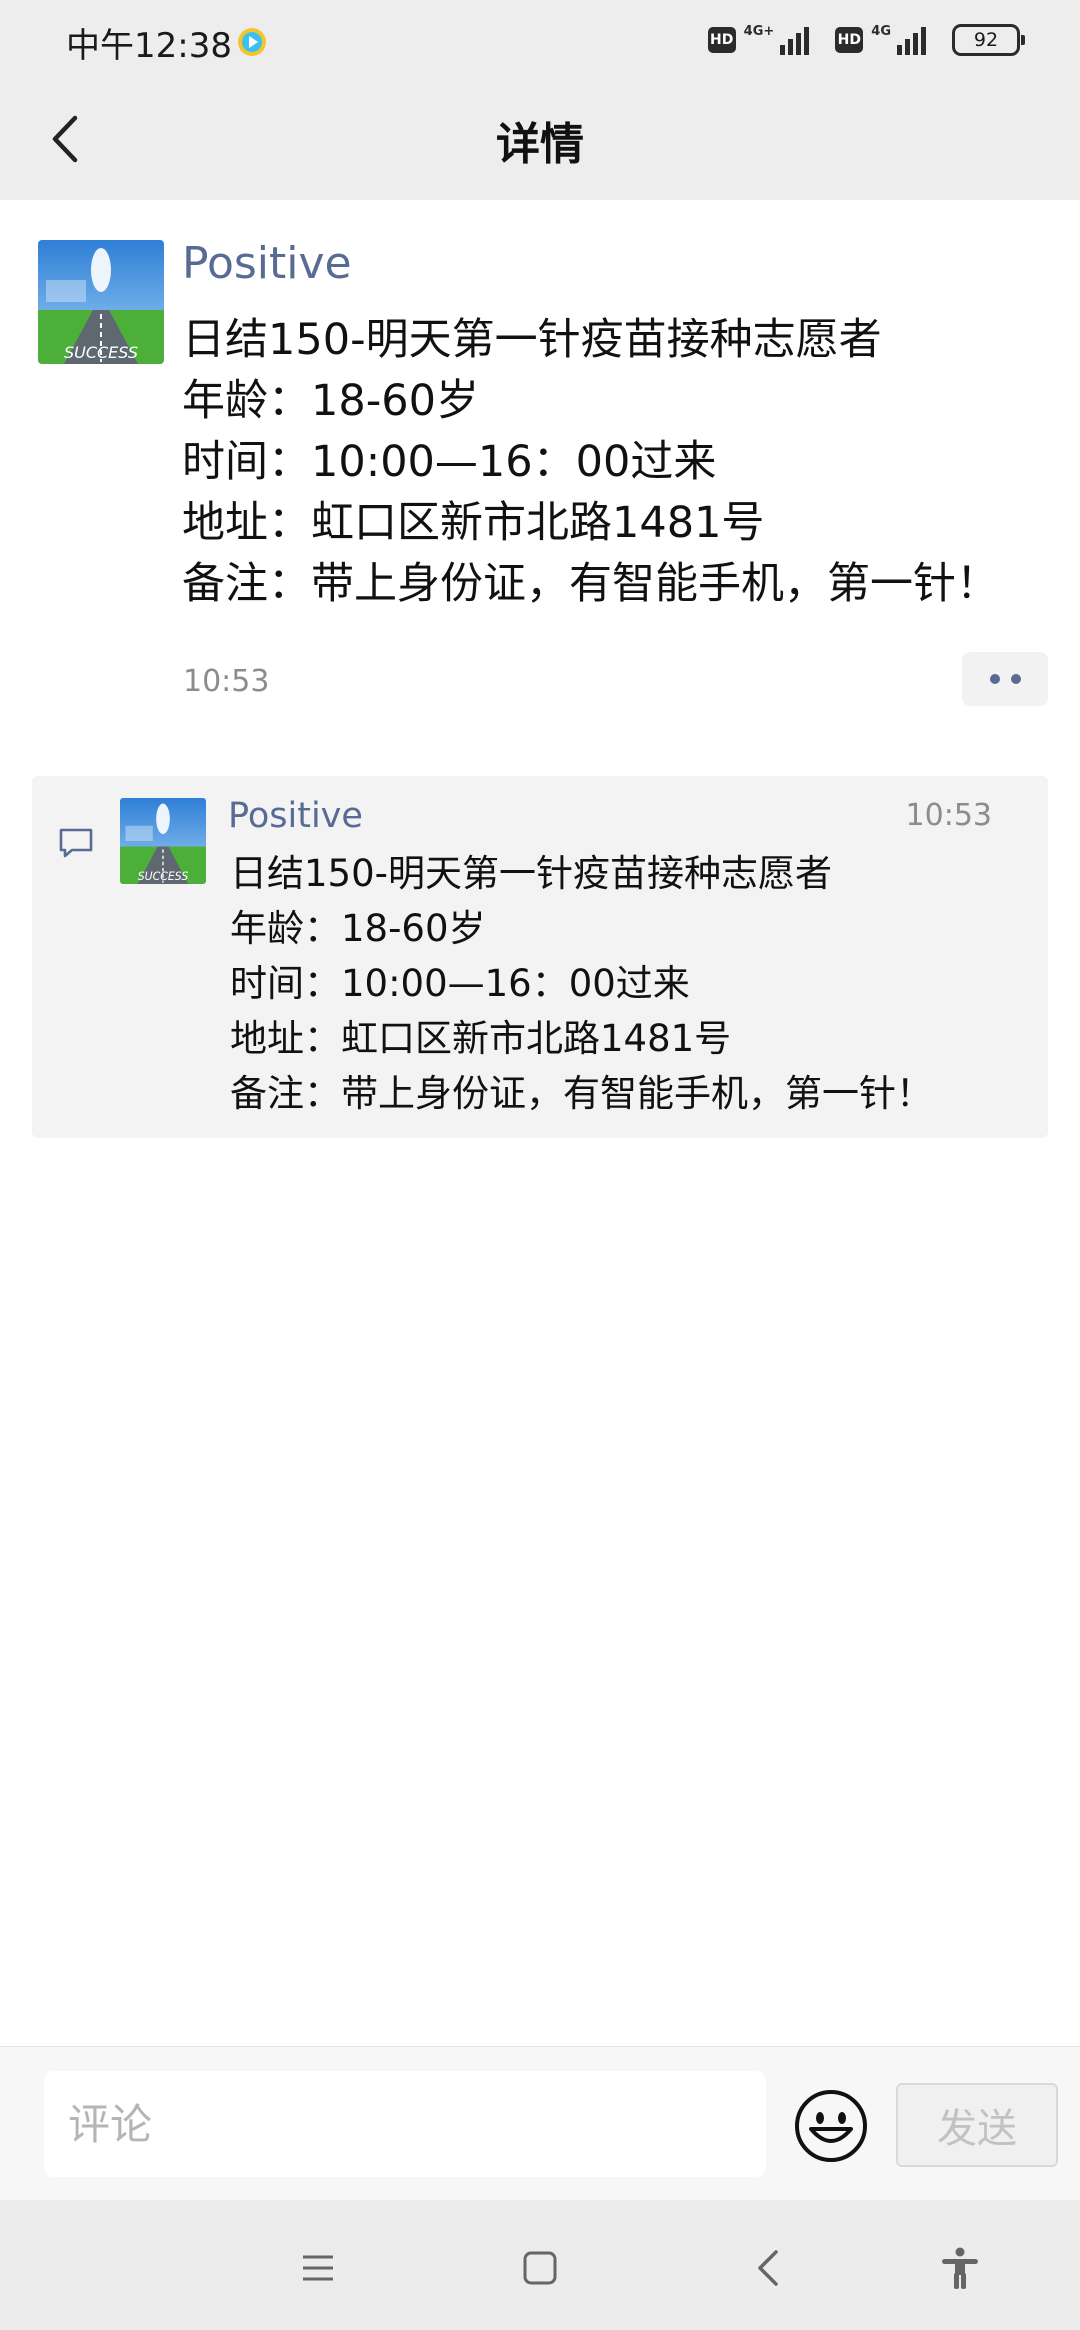  I want to click on hd-badge: HD, so click(721, 40).